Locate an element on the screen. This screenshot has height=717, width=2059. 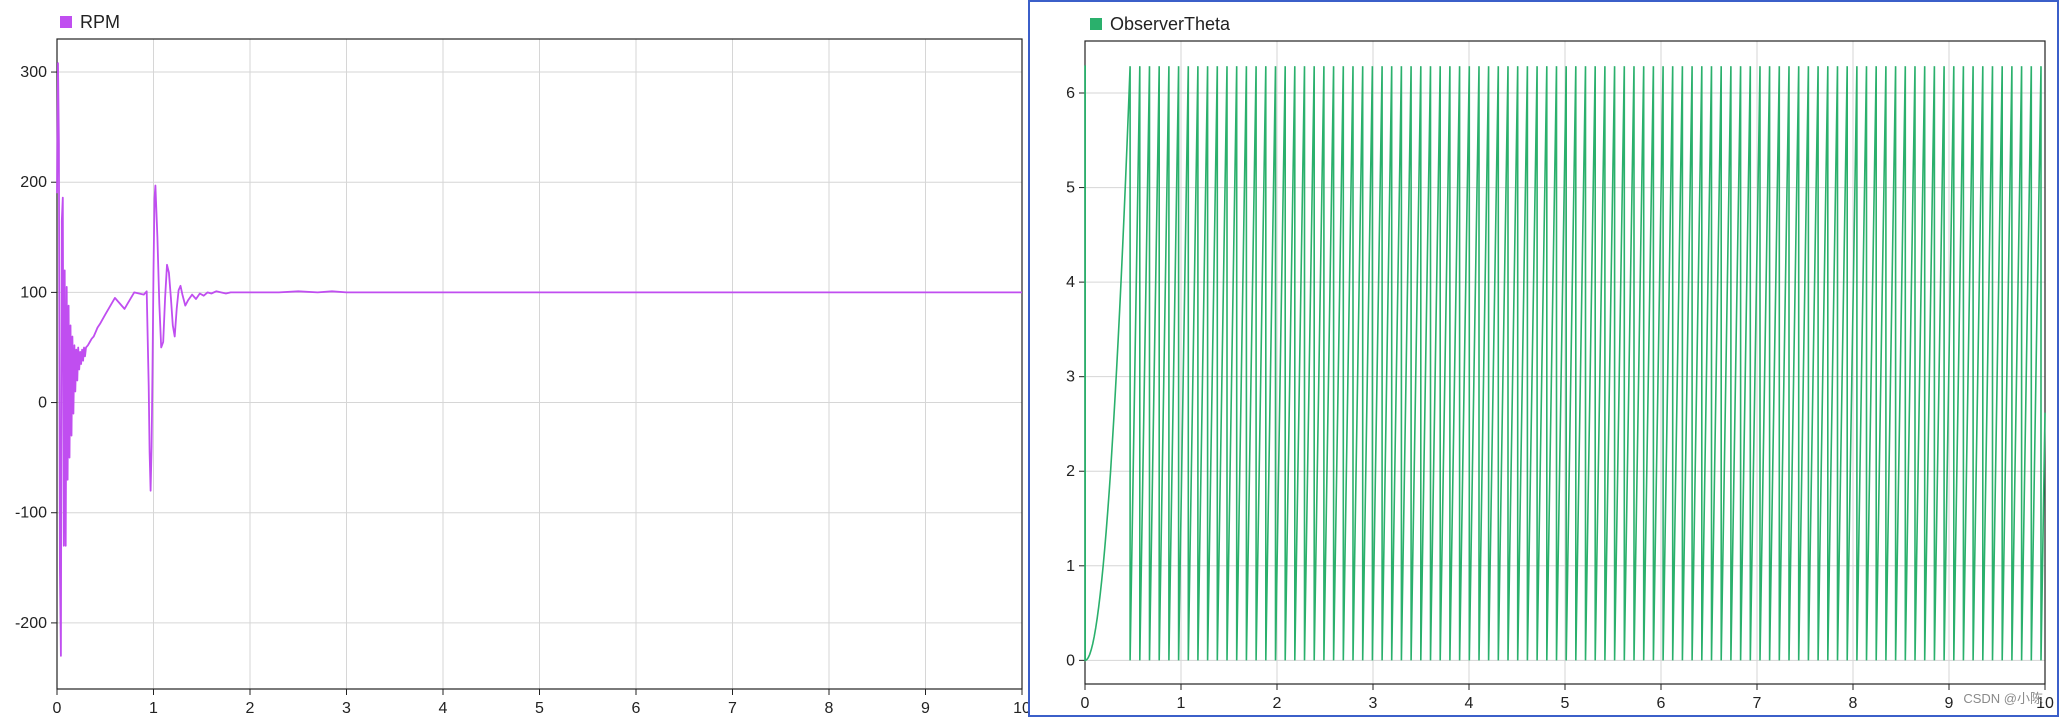
y-tick-label: 6 is located at coordinates (1070, 93).